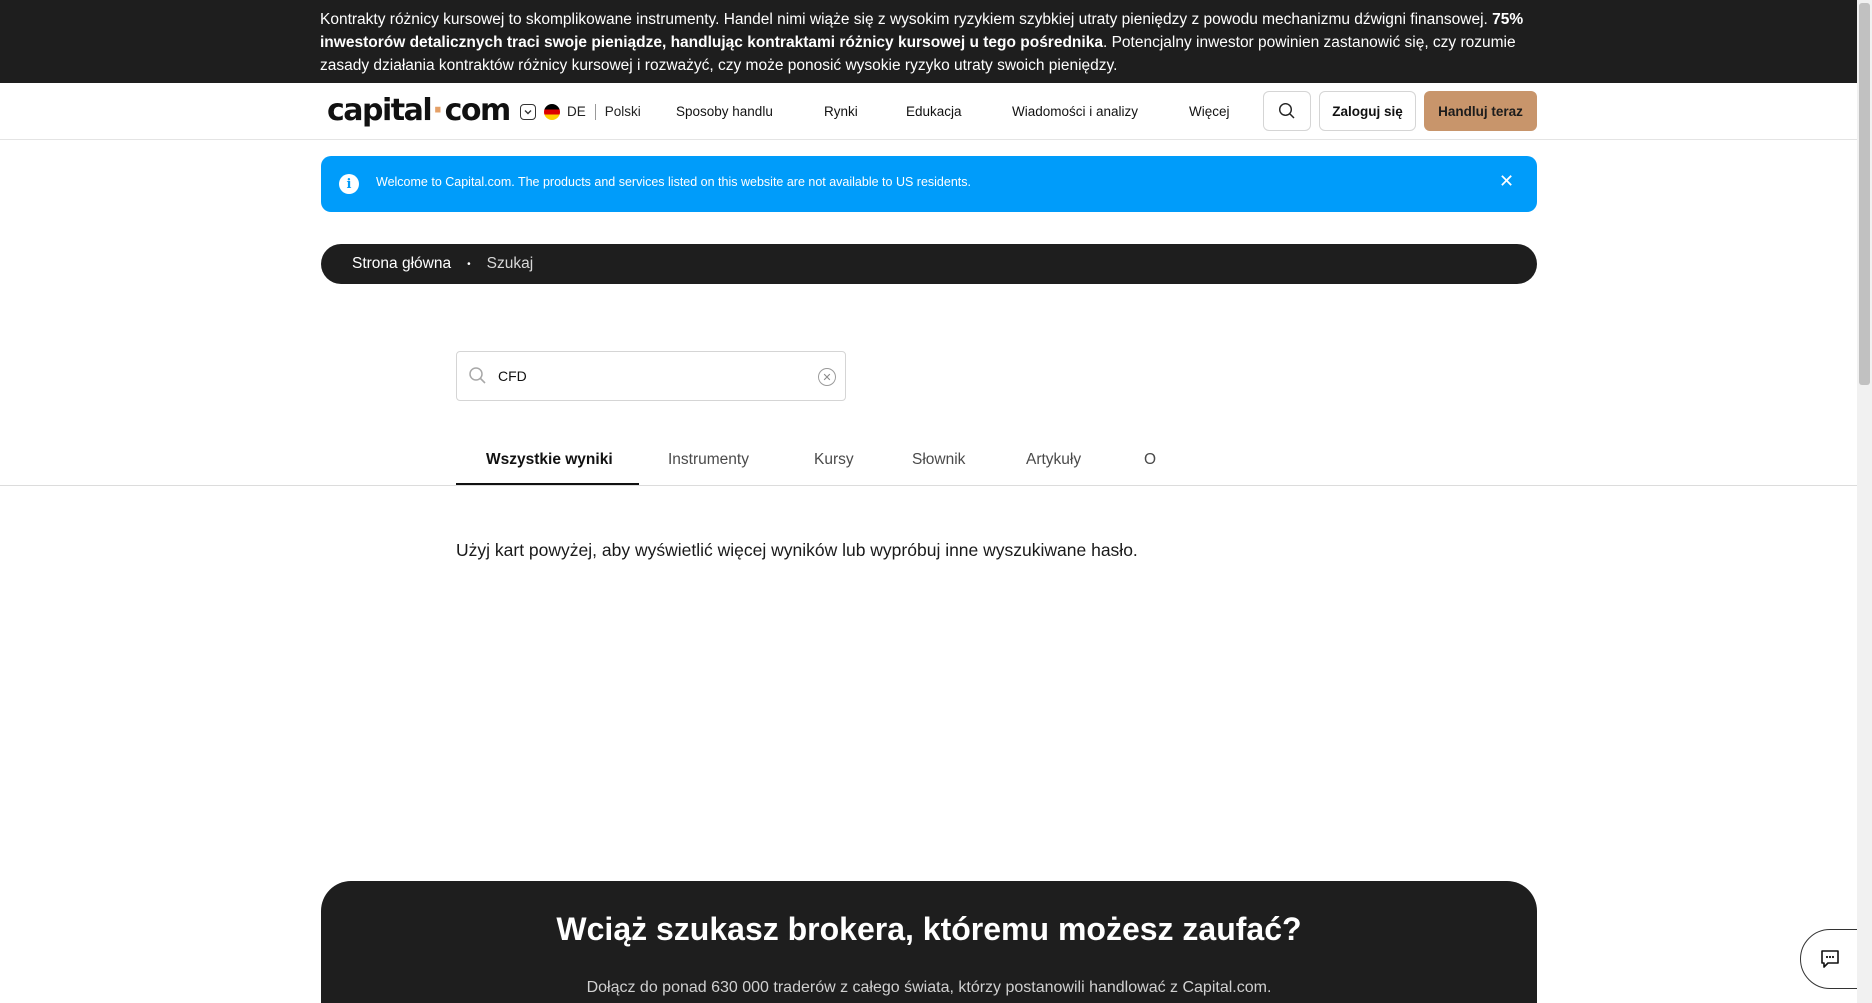 The image size is (1872, 1003). I want to click on trade-now-button: Handluj teraz, so click(1480, 111).